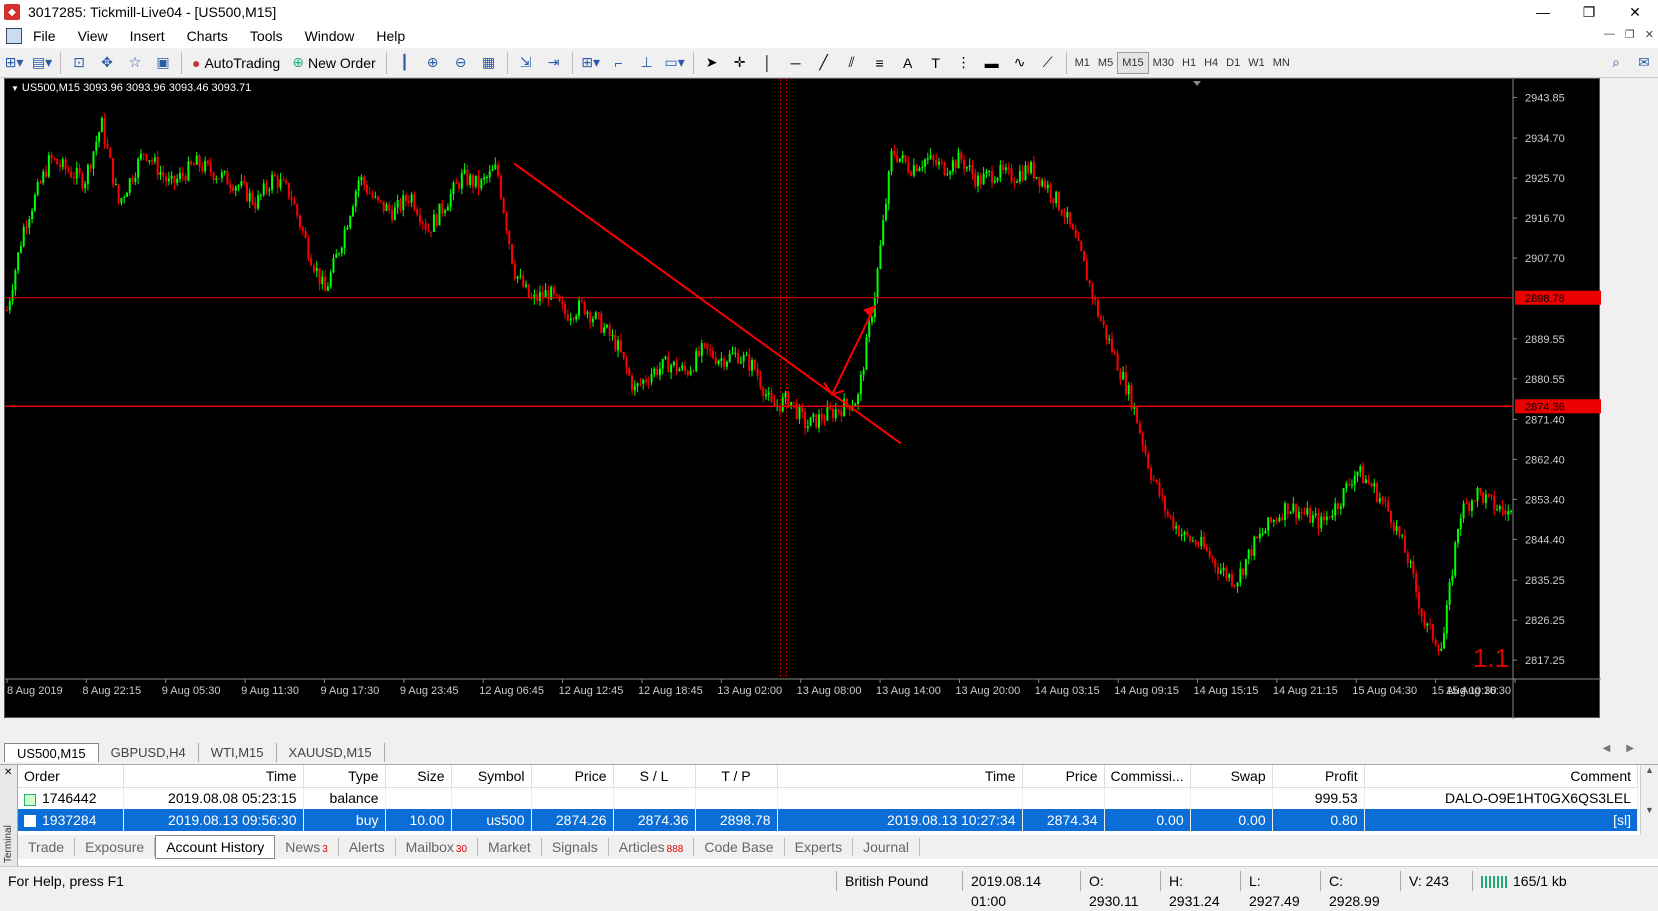 The height and width of the screenshot is (911, 1658). Describe the element at coordinates (852, 63) in the screenshot. I see `equidistant-channel-icon: ⫽` at that location.